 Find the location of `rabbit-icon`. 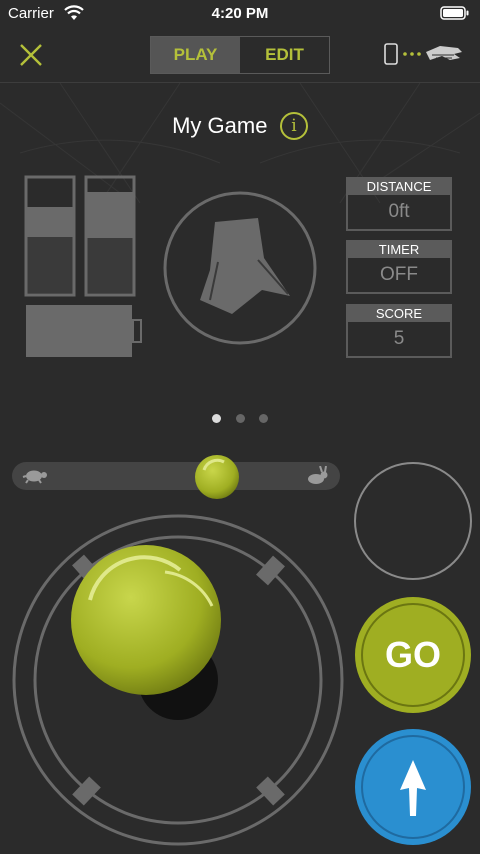

rabbit-icon is located at coordinates (318, 475).